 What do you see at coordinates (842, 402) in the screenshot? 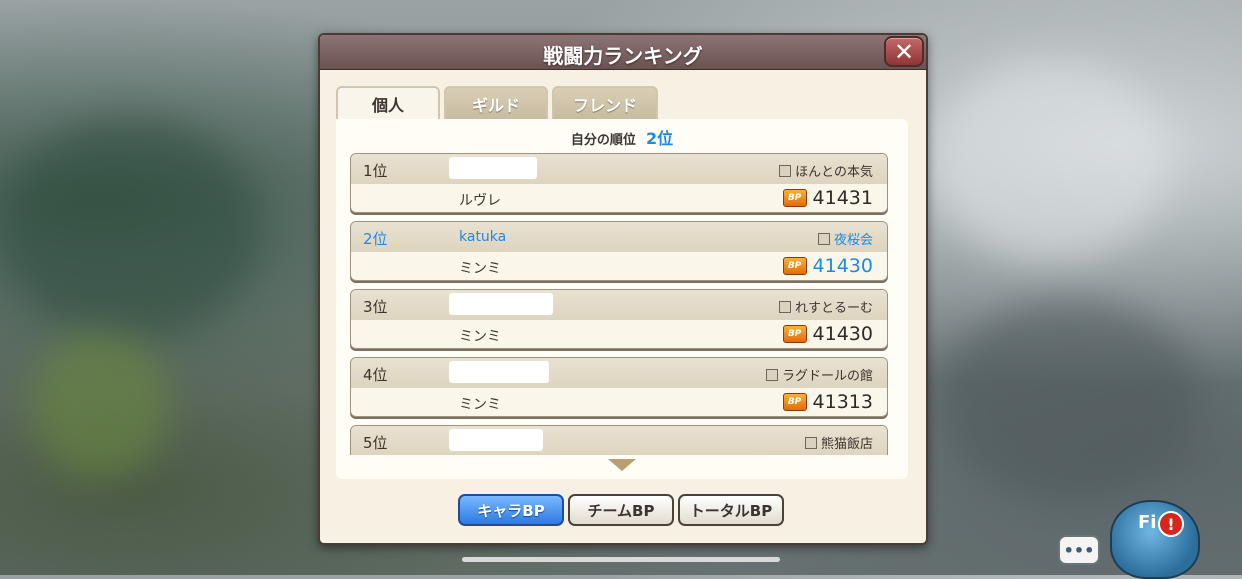
I see `bp-number: 41313` at bounding box center [842, 402].